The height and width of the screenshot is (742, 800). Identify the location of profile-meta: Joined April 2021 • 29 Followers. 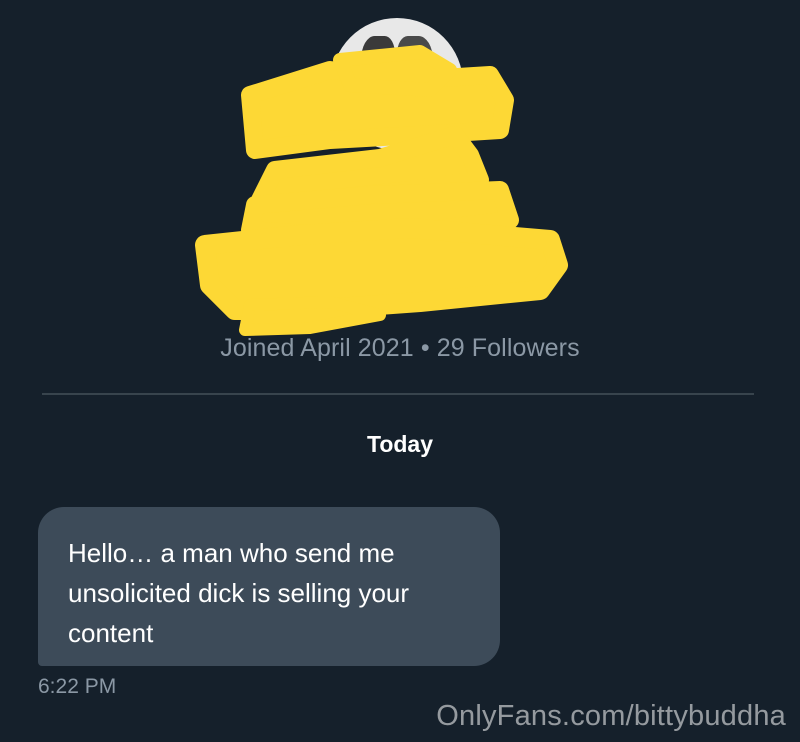
(400, 348).